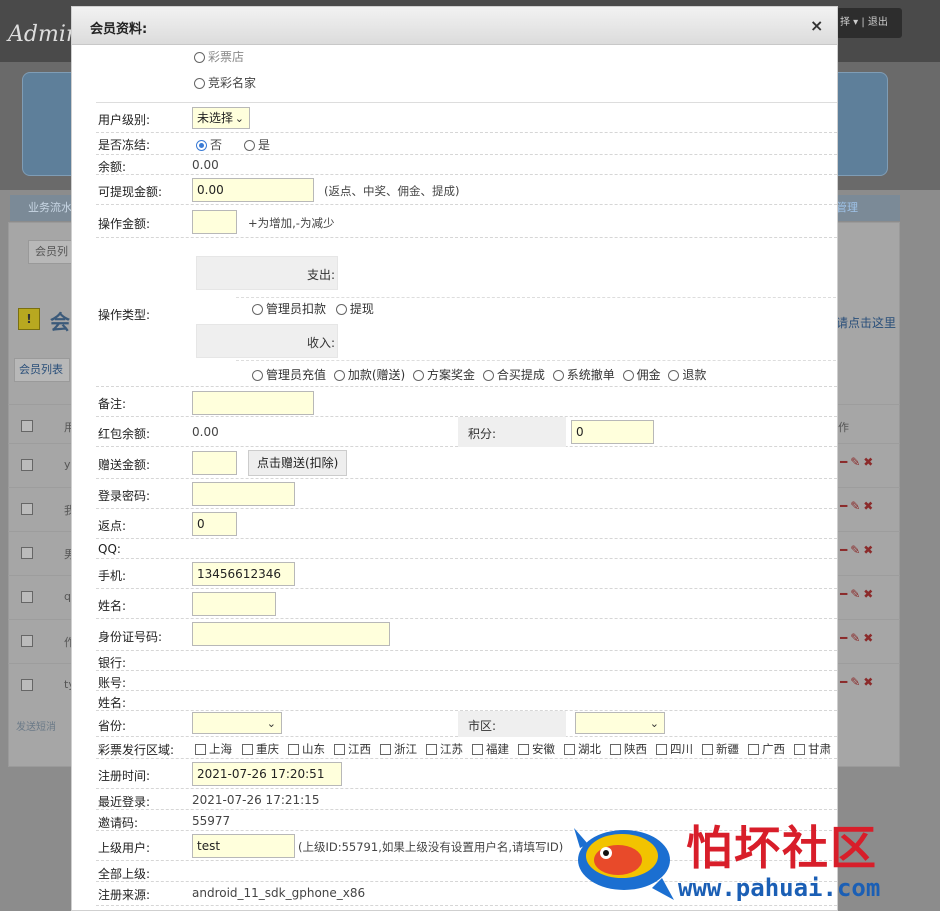 Image resolution: width=940 pixels, height=911 pixels. Describe the element at coordinates (130, 637) in the screenshot. I see `idcard-label: 身份证号码:` at that location.